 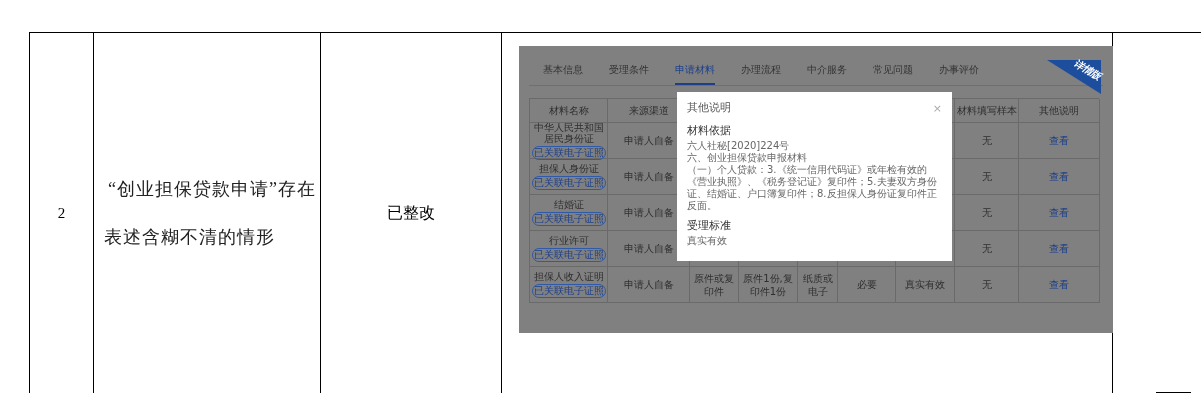 I want to click on section-heading: 受理标准, so click(x=709, y=225).